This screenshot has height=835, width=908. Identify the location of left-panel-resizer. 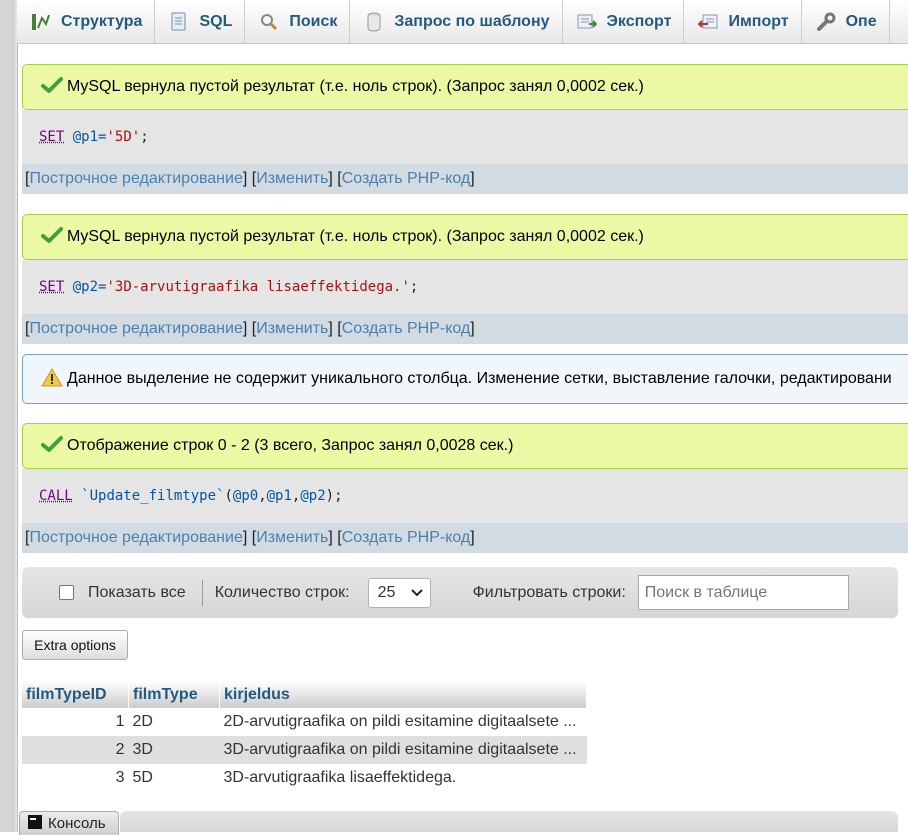
(14, 416).